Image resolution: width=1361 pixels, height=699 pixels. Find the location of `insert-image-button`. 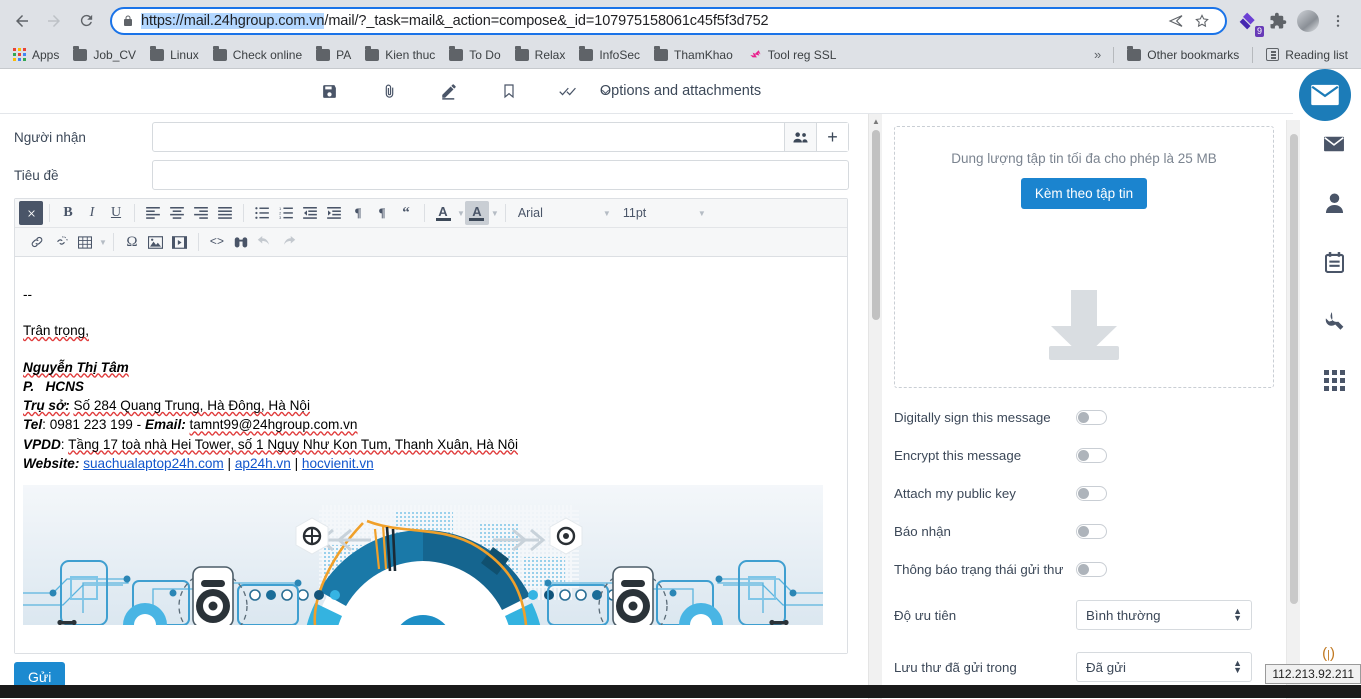

insert-image-button is located at coordinates (156, 242).